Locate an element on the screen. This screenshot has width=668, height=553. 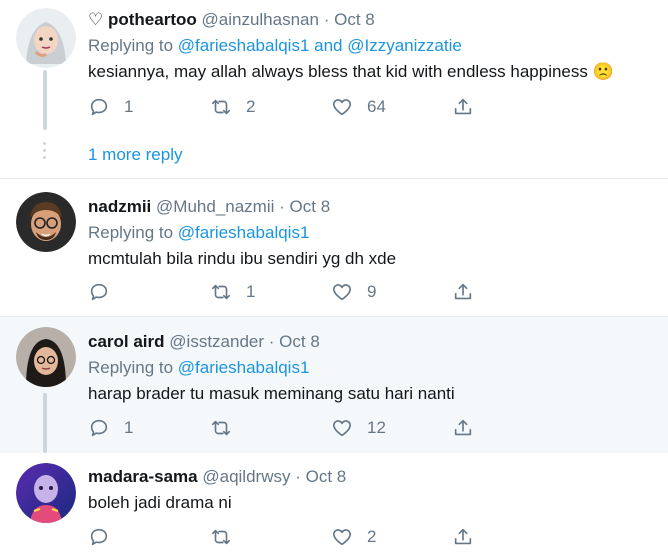
user-handle: @aqildrwsy is located at coordinates (246, 476).